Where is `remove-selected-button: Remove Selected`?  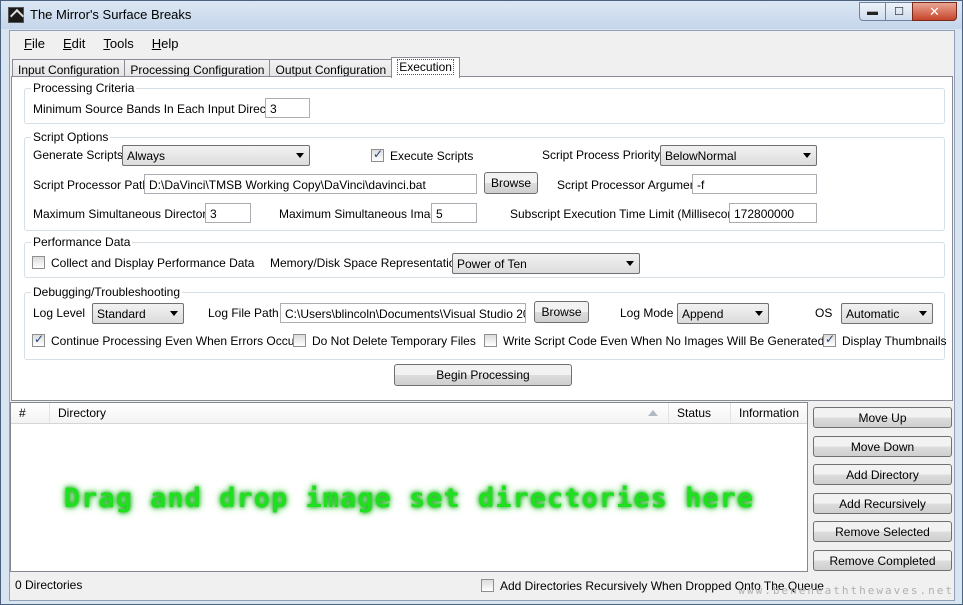
remove-selected-button: Remove Selected is located at coordinates (882, 531).